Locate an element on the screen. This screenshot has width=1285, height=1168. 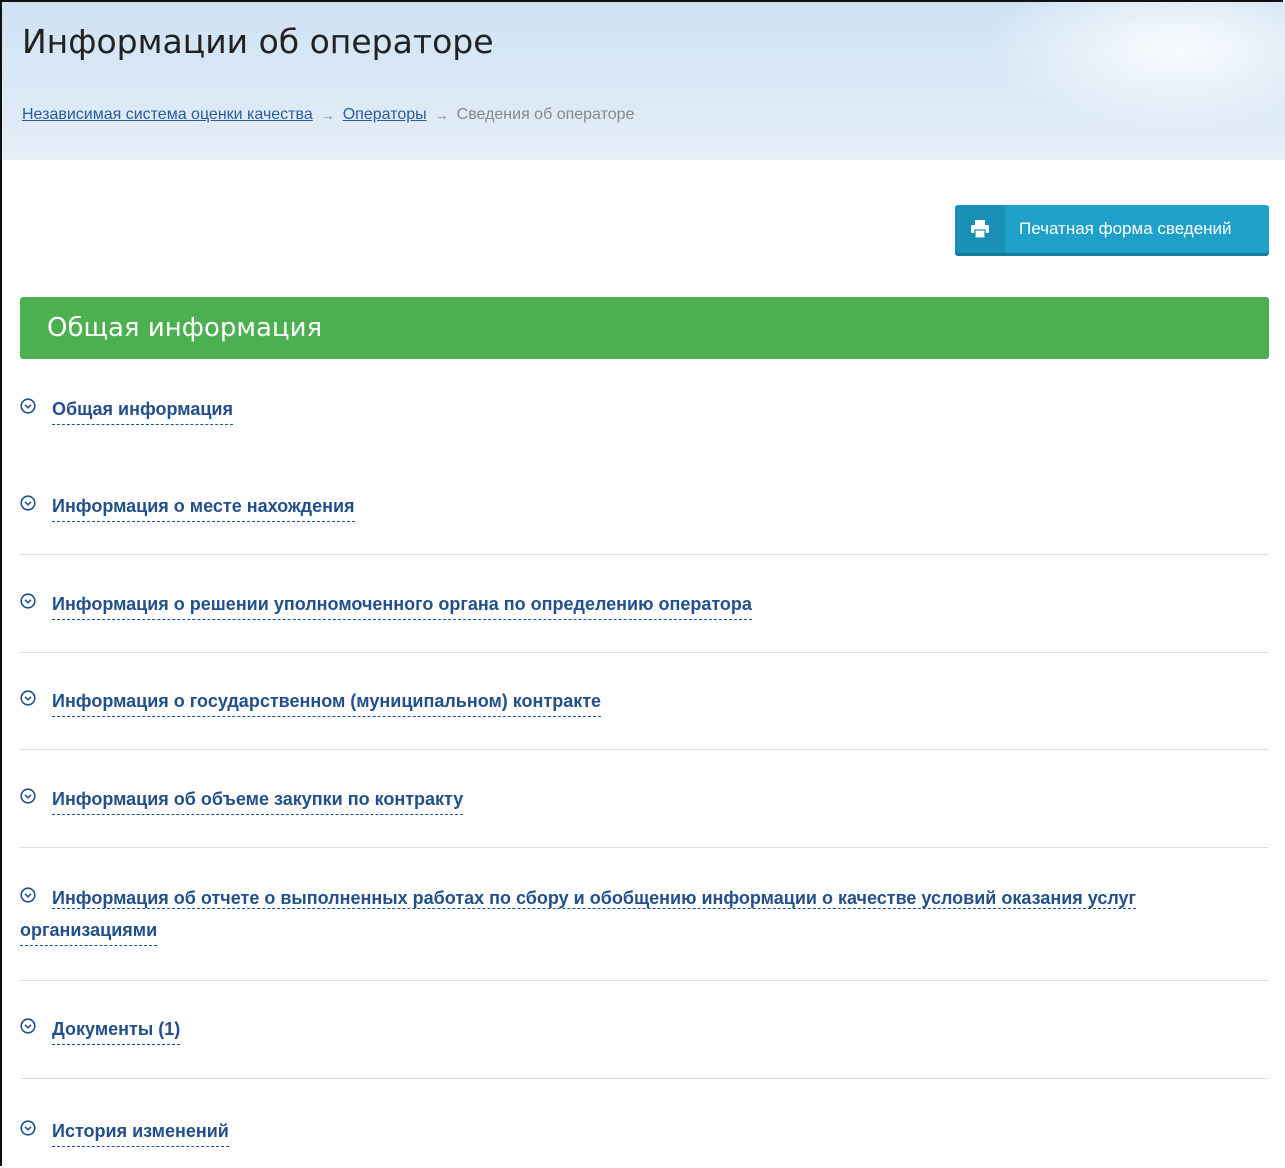
print-form-button-label: Печатная форма сведений is located at coordinates (1125, 228).